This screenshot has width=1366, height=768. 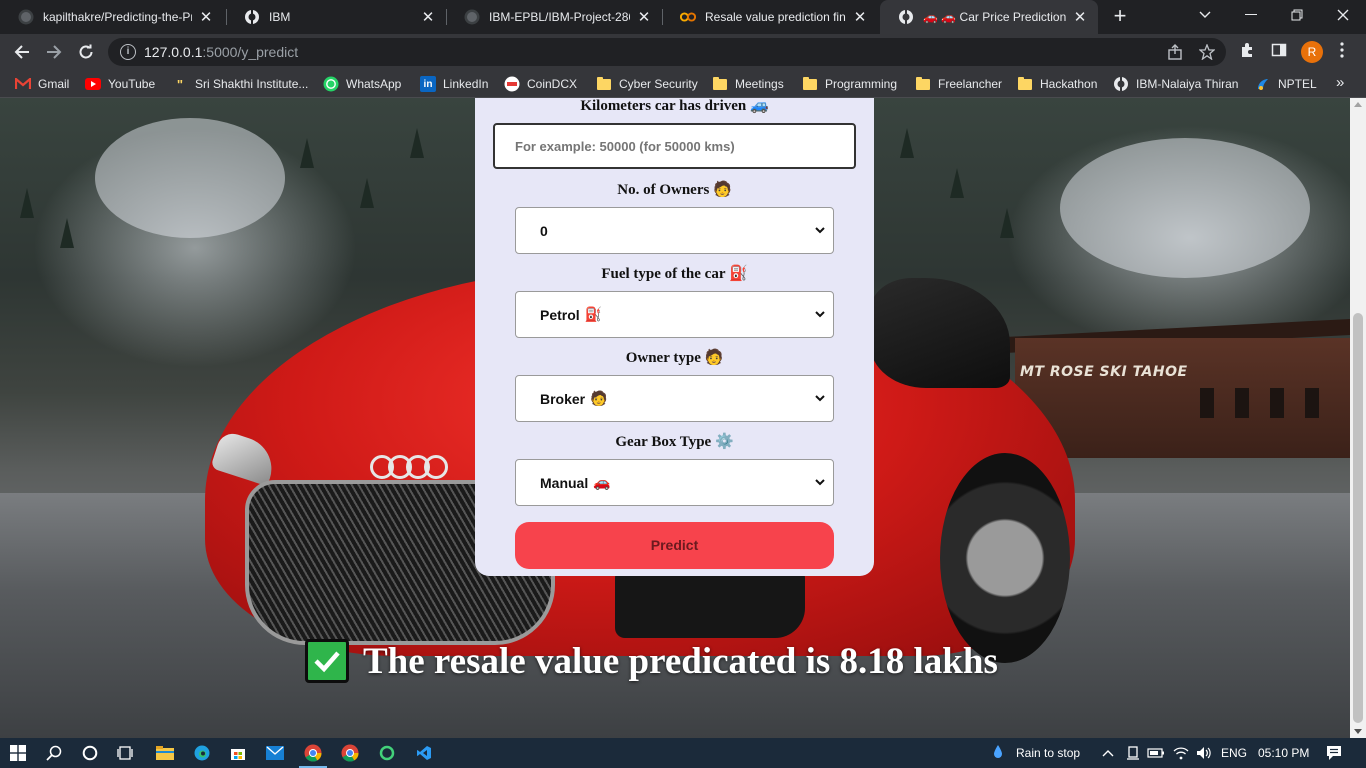 I want to click on file-explorer-icon, so click(x=165, y=753).